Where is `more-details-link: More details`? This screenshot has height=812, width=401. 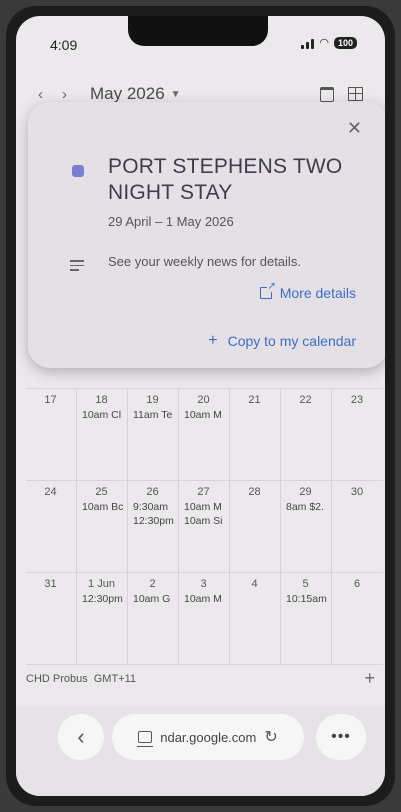 more-details-link: More details is located at coordinates (307, 291).